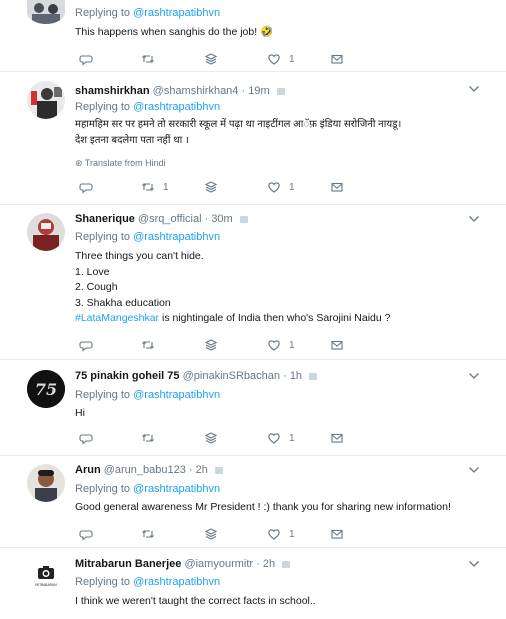  I want to click on translate-link: ⊛ Translate from Hindi, so click(120, 163).